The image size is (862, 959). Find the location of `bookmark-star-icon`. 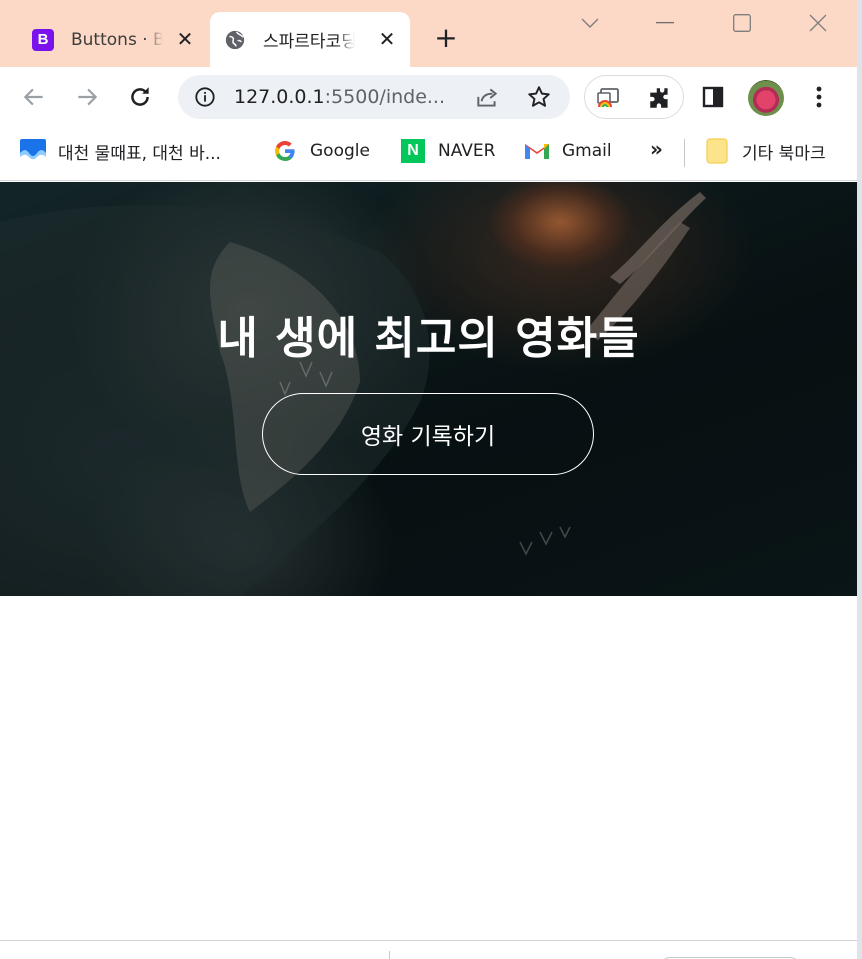

bookmark-star-icon is located at coordinates (539, 97).